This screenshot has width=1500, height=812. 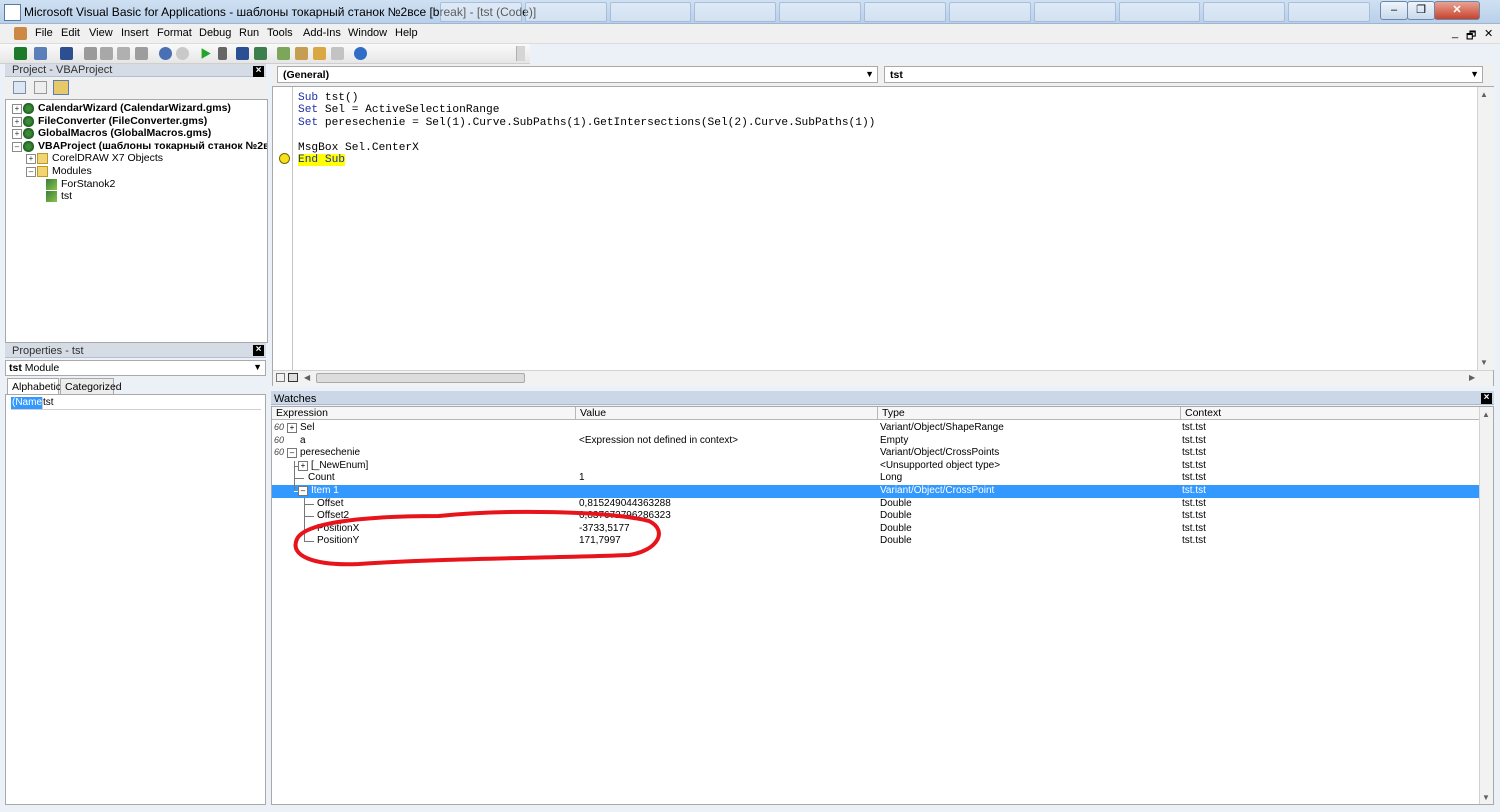 What do you see at coordinates (420, 378) in the screenshot?
I see `horizontal-scroll-thumb` at bounding box center [420, 378].